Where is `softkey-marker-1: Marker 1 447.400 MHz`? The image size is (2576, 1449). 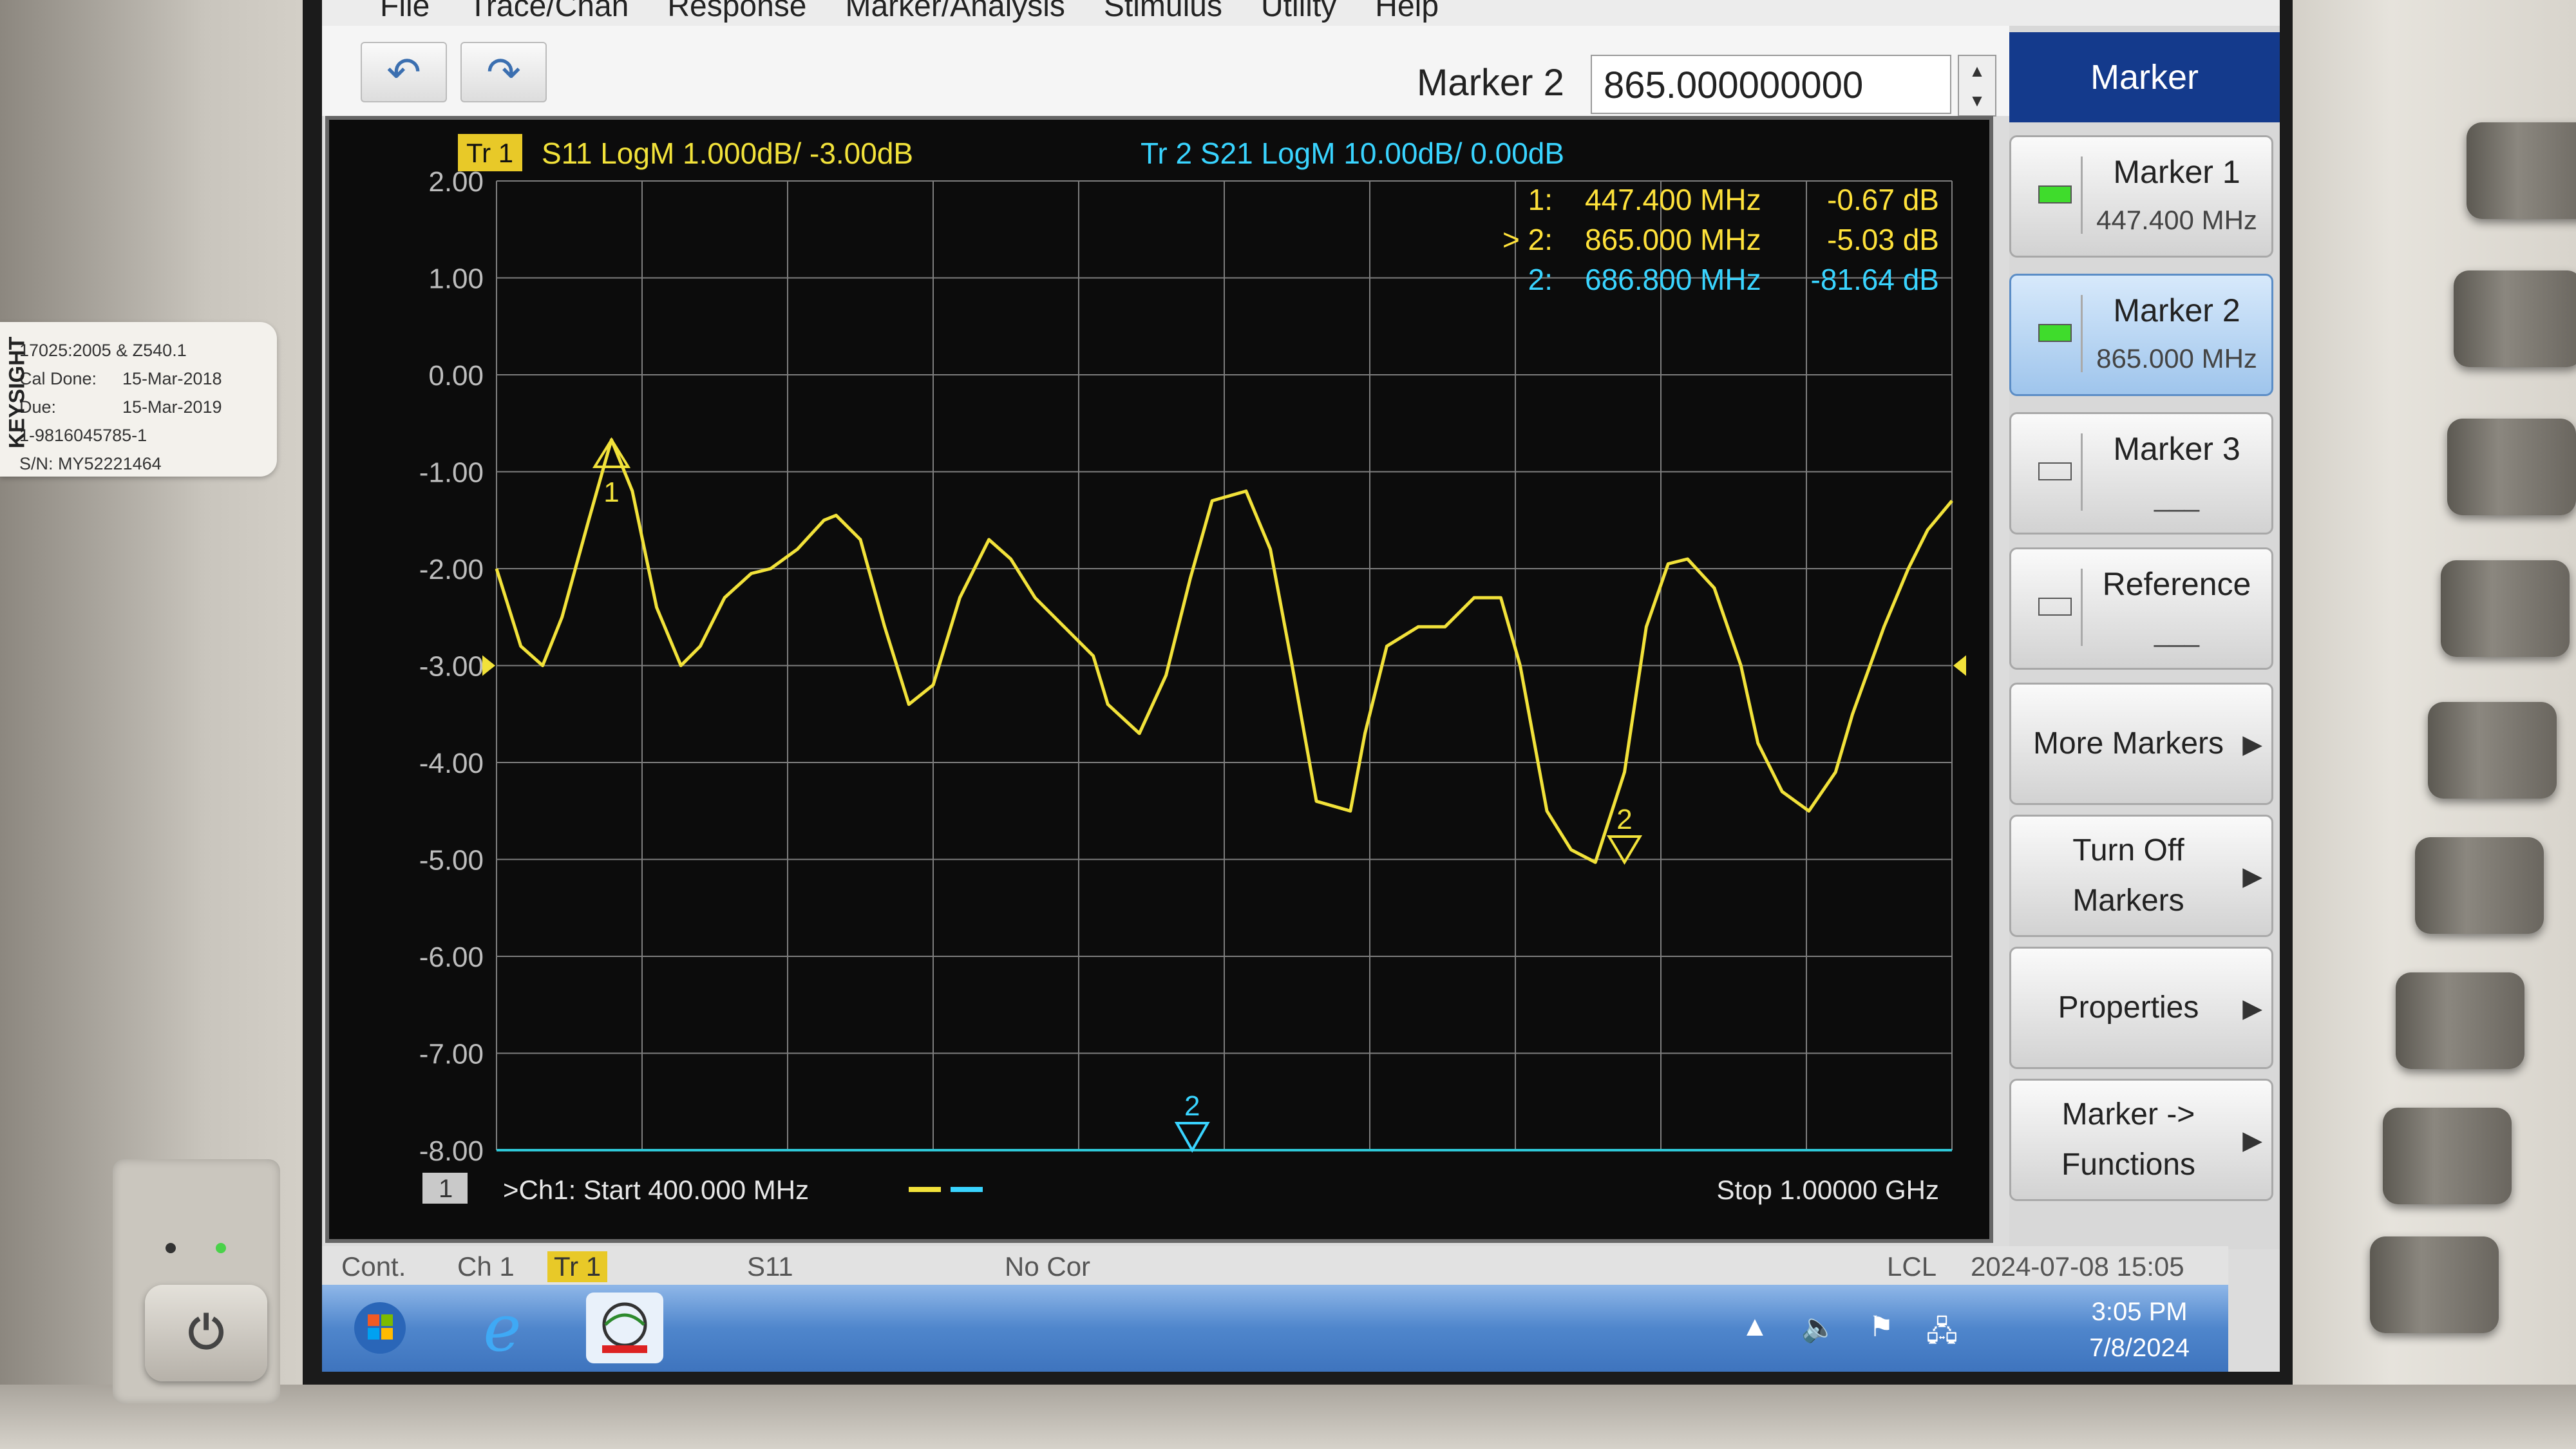
softkey-marker-1: Marker 1 447.400 MHz is located at coordinates (2141, 197).